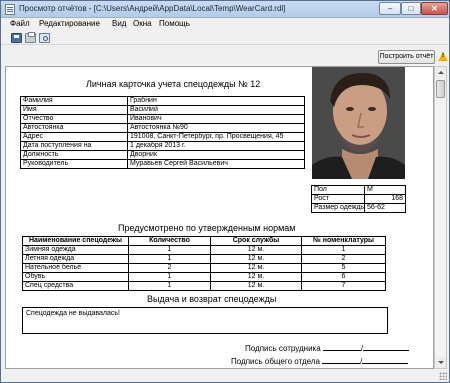 This screenshot has width=450, height=383. I want to click on table-row: Фамилия Грабнин, so click(162, 101).